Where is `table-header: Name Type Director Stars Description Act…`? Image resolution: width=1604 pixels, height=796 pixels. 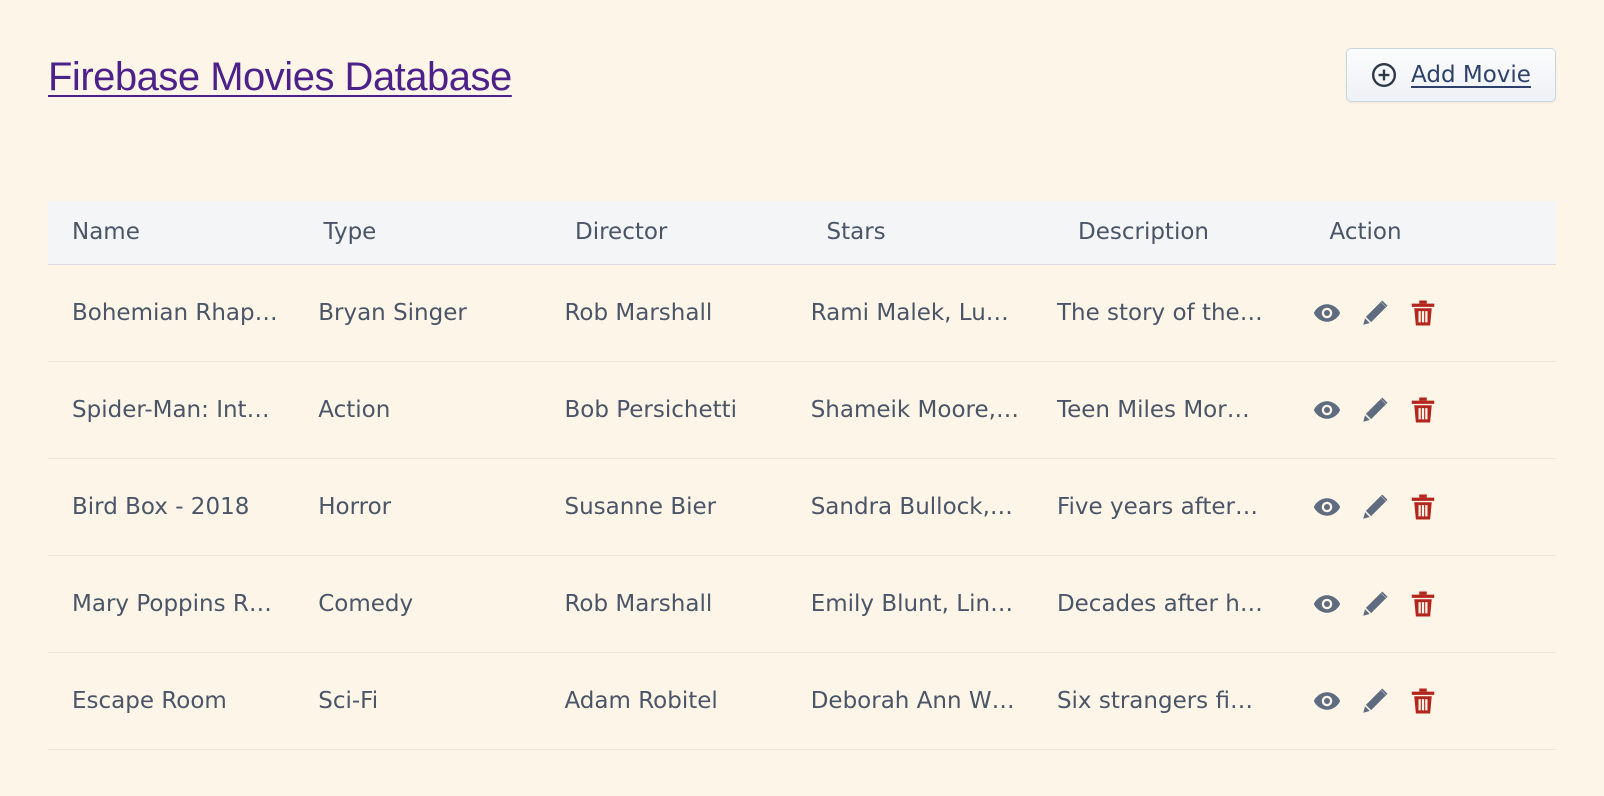
table-header: Name Type Director Stars Description Act… is located at coordinates (802, 233).